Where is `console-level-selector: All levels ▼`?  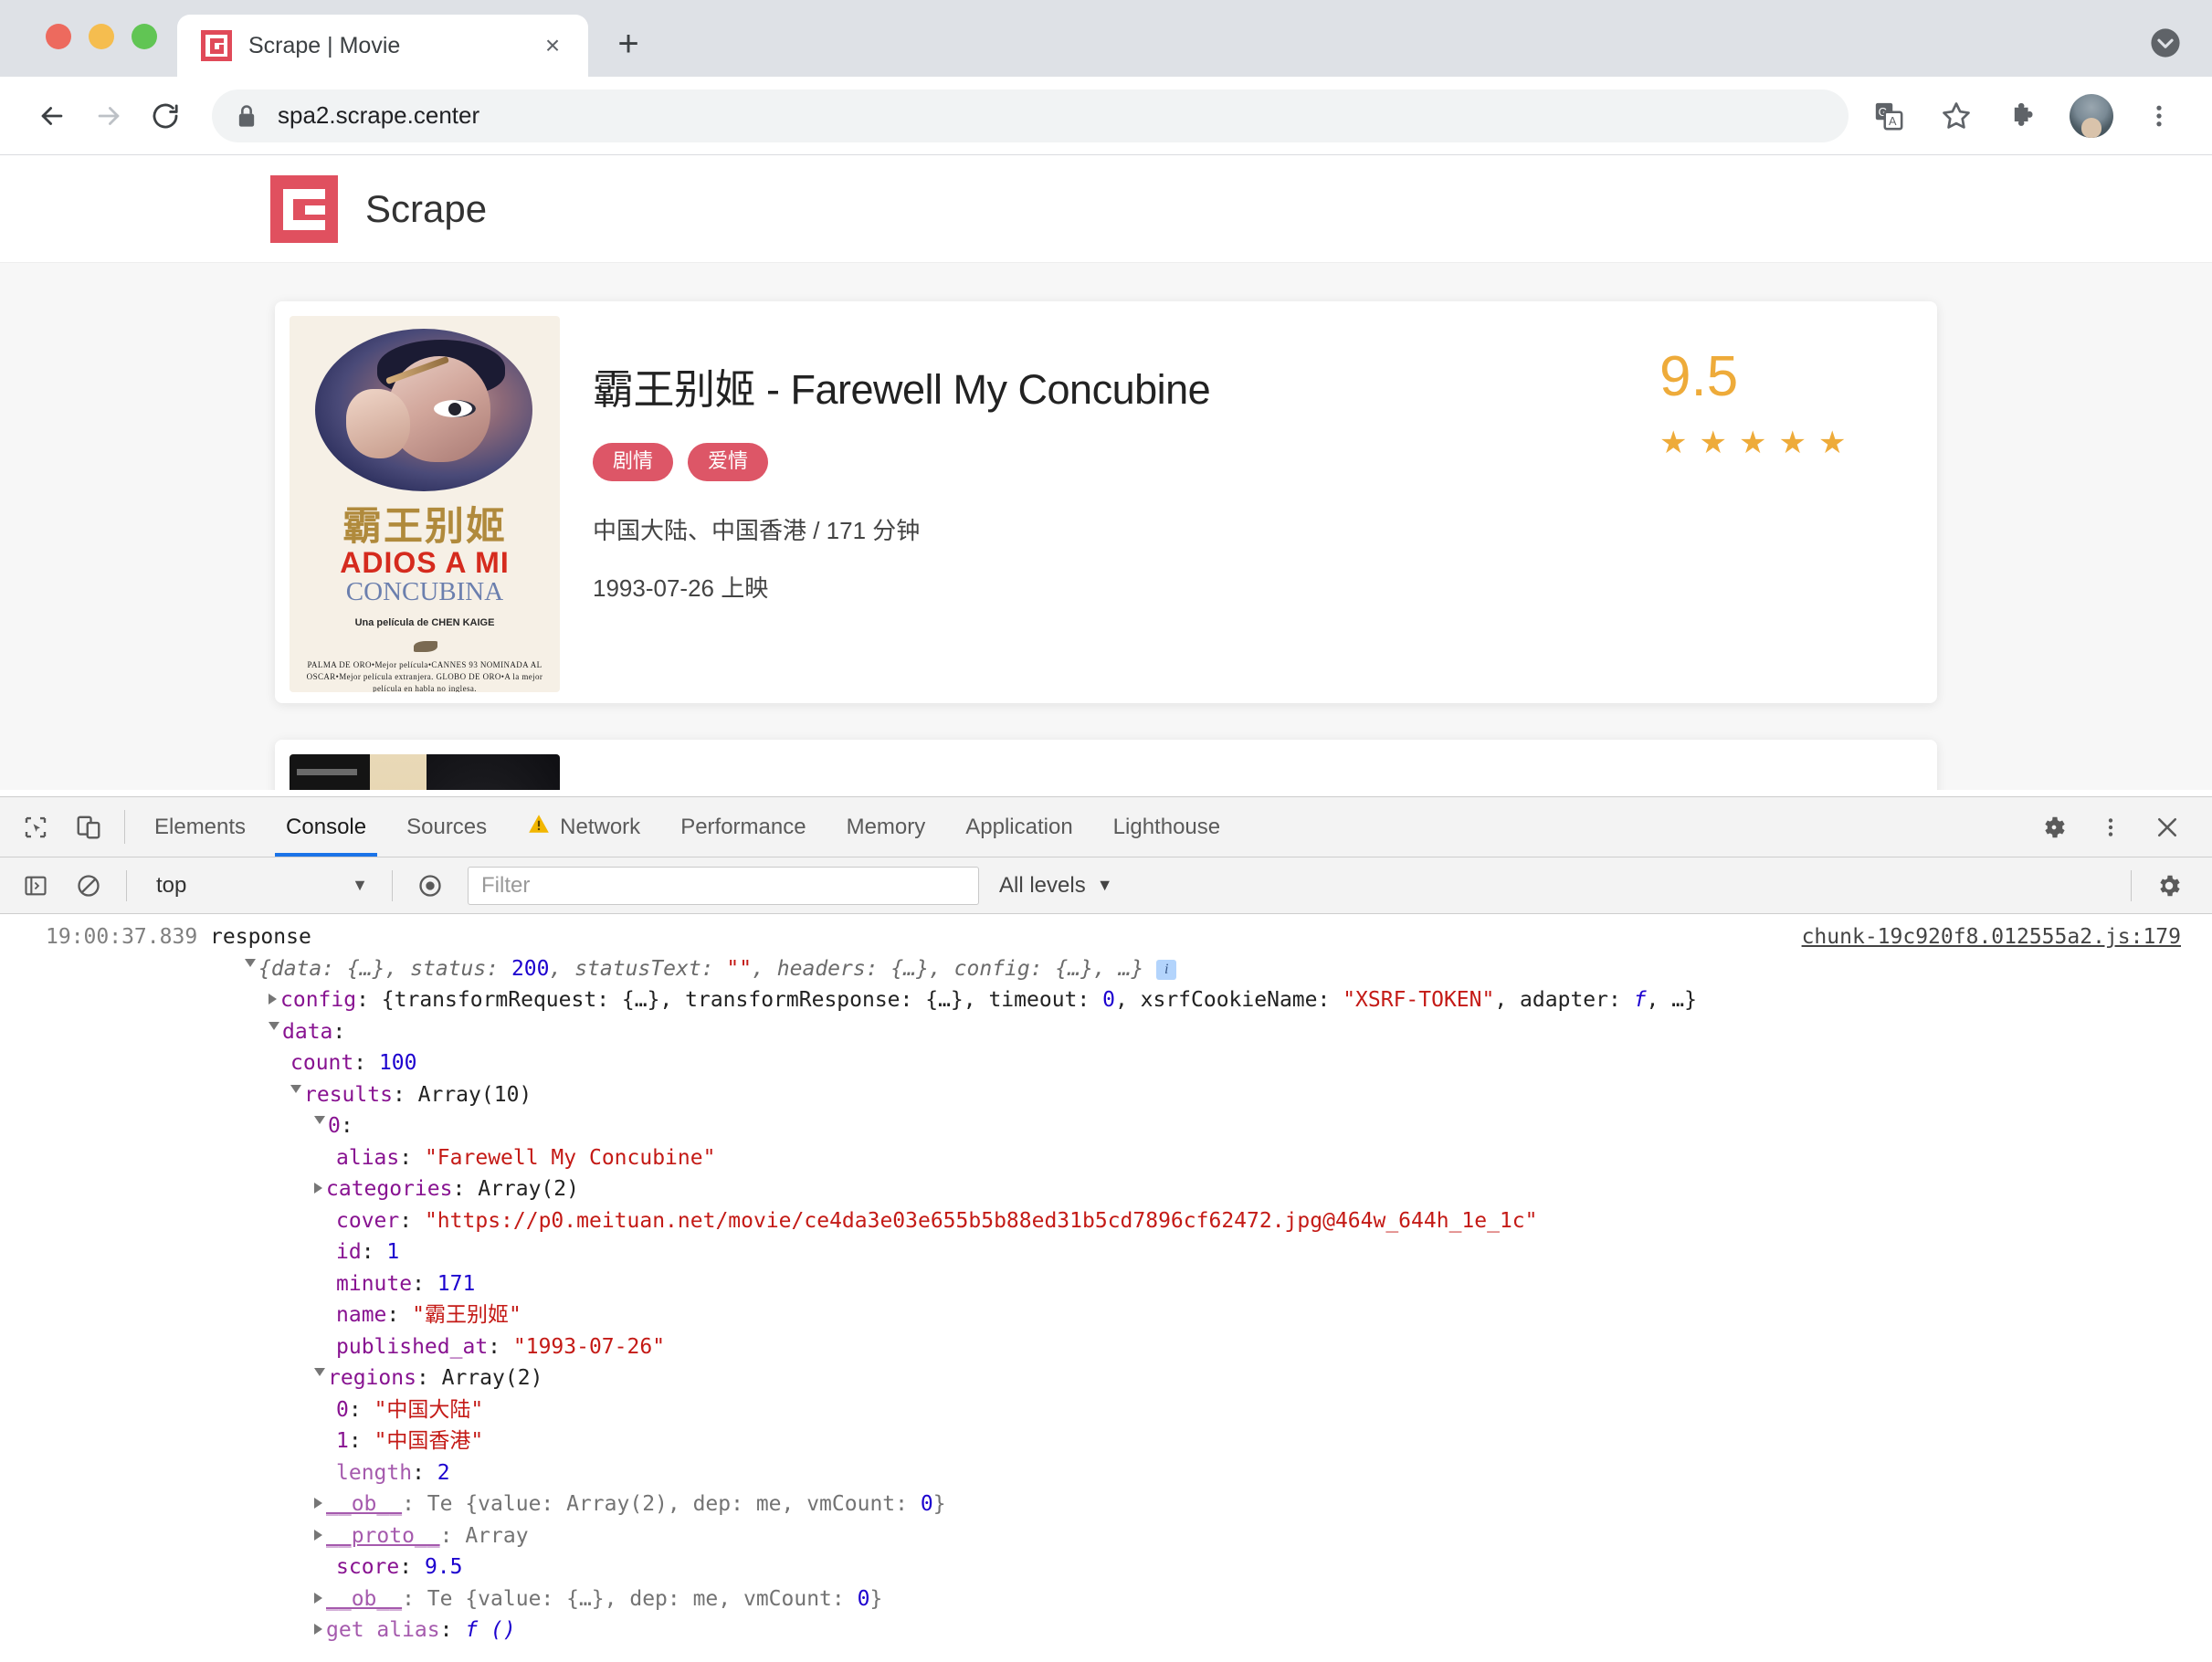
console-level-selector: All levels ▼ is located at coordinates (1056, 886).